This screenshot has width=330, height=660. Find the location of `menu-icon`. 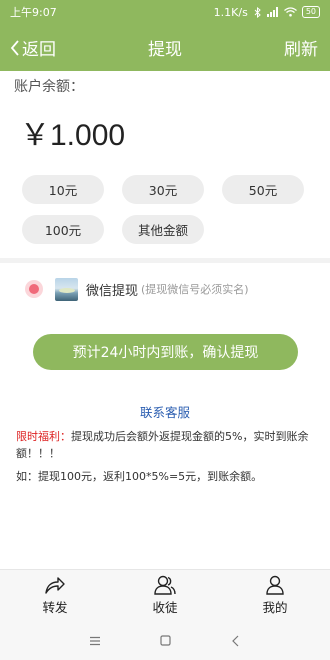

menu-icon is located at coordinates (95, 640).